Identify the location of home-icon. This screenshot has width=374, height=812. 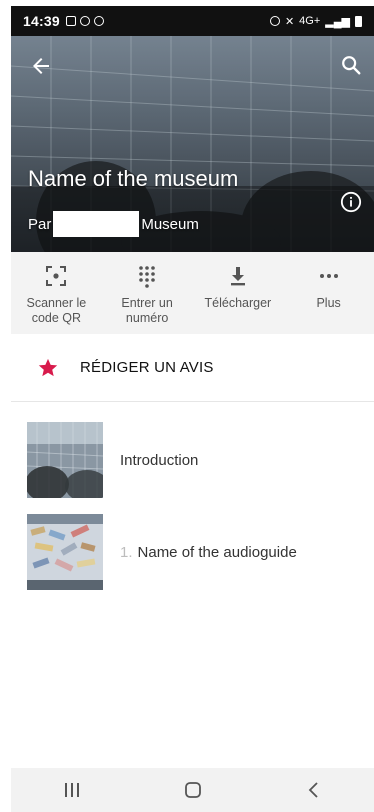
(192, 790).